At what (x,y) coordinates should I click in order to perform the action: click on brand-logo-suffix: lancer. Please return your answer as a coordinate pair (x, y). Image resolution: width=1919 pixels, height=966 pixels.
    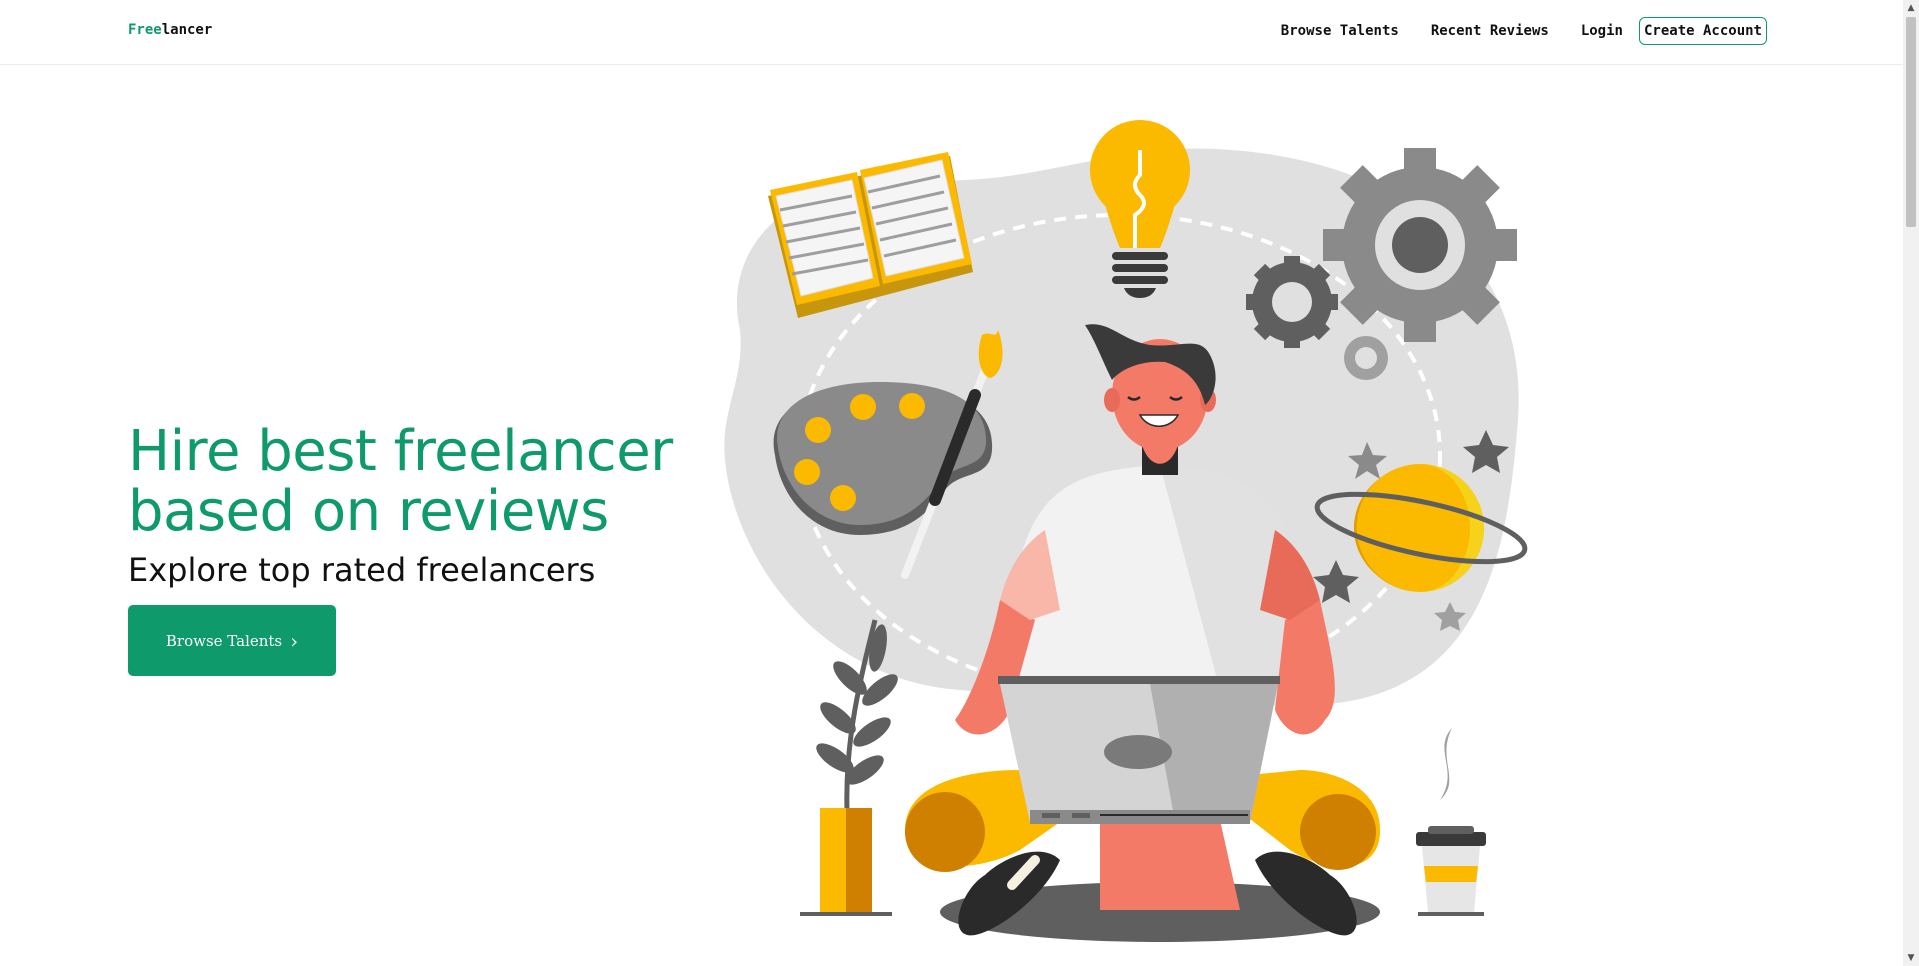
    Looking at the image, I should click on (187, 30).